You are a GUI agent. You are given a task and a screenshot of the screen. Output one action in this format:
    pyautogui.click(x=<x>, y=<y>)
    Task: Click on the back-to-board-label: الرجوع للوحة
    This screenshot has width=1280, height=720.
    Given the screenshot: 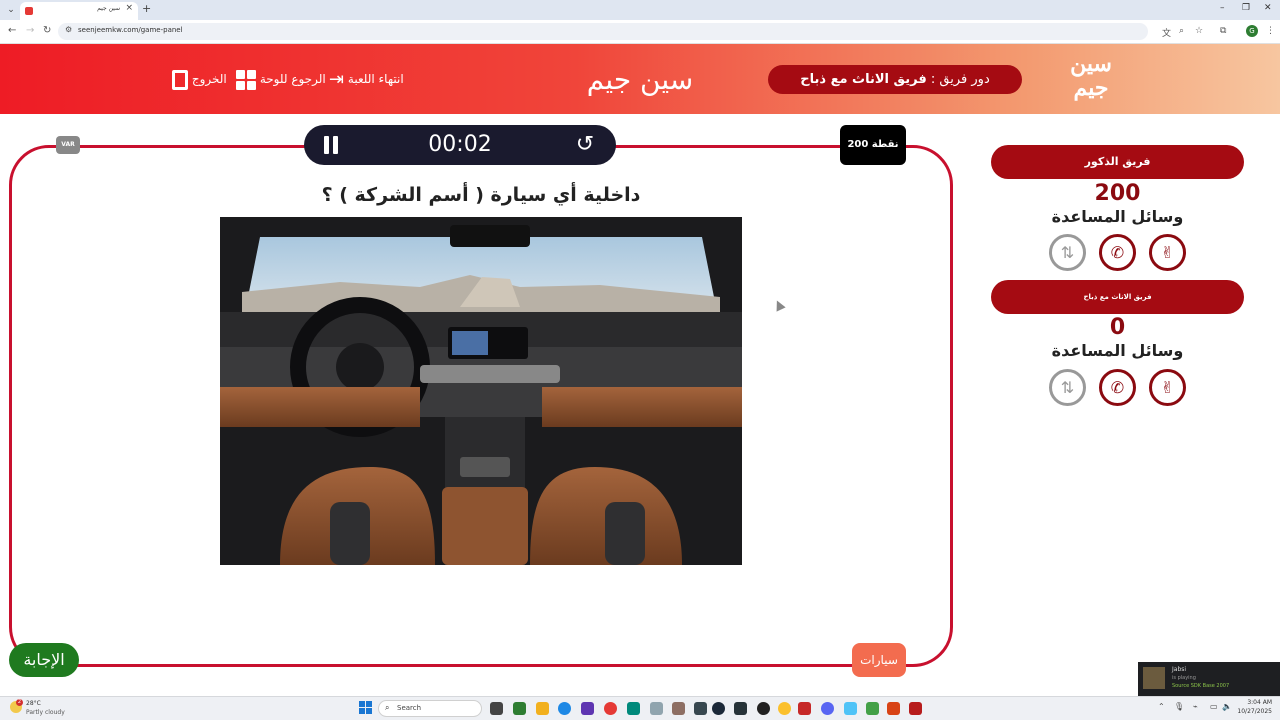 What is the action you would take?
    pyautogui.click(x=292, y=79)
    